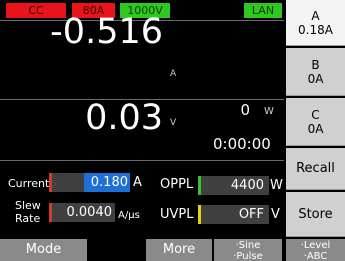  Describe the element at coordinates (245, 110) in the screenshot. I see `measured-power: 0` at that location.